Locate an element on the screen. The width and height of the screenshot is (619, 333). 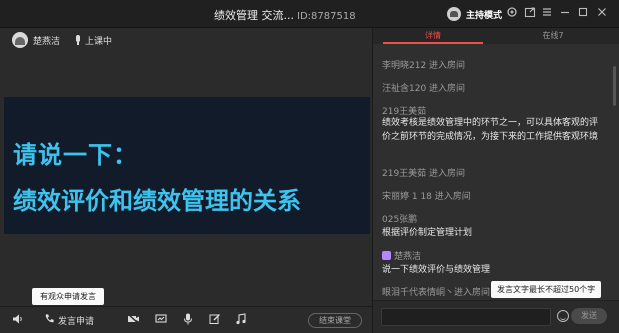
tab-online: 在线7 is located at coordinates (553, 36).